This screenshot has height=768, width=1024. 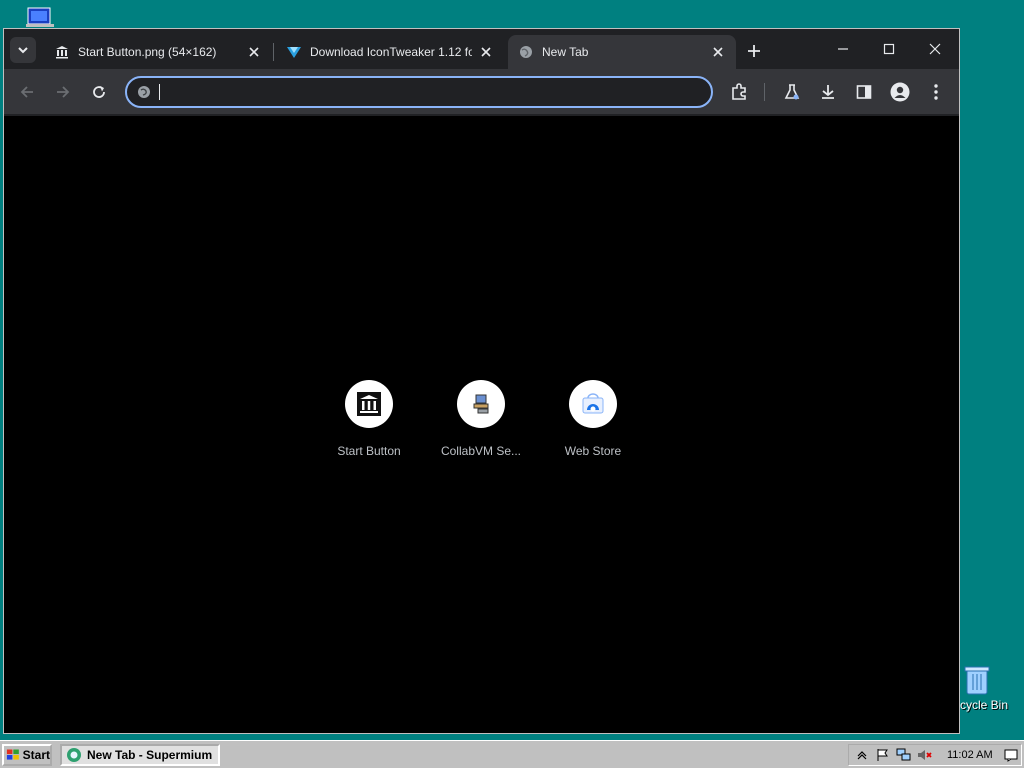 What do you see at coordinates (40, 17) in the screenshot?
I see `desktop-computer-icon` at bounding box center [40, 17].